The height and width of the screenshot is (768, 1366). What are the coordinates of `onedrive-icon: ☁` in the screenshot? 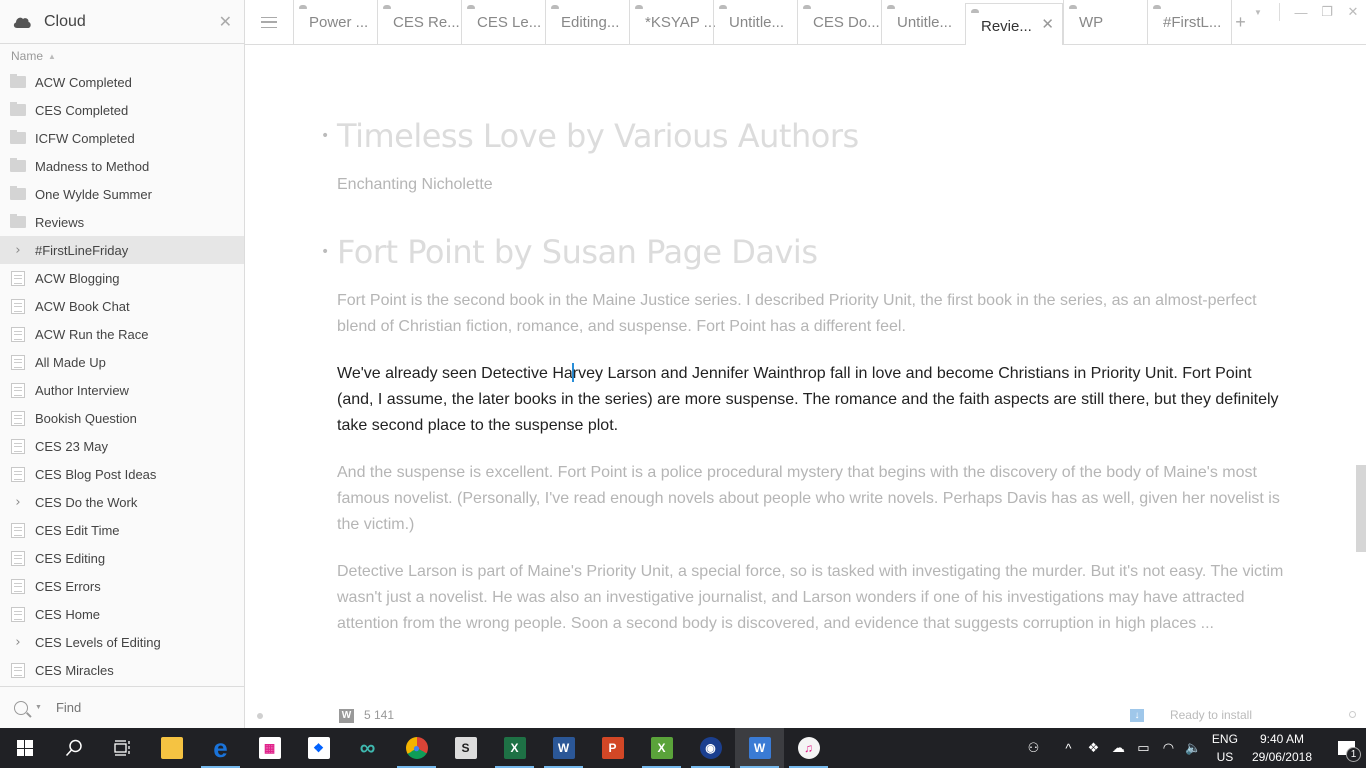 It's located at (1118, 748).